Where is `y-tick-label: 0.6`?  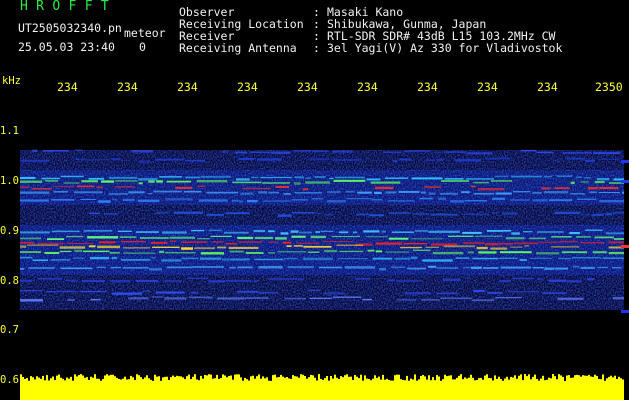 y-tick-label: 0.6 is located at coordinates (9, 380).